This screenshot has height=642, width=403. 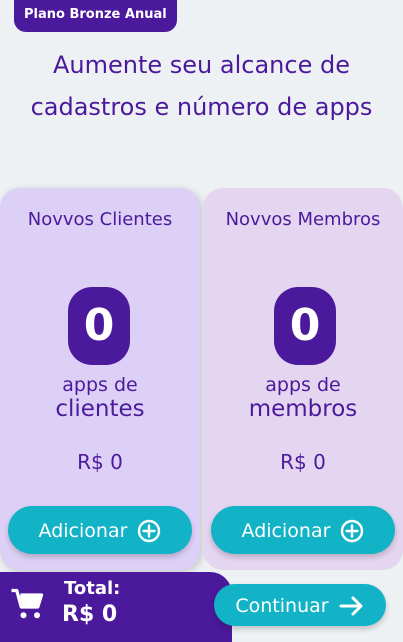 I want to click on membros-count: 0, so click(x=305, y=326).